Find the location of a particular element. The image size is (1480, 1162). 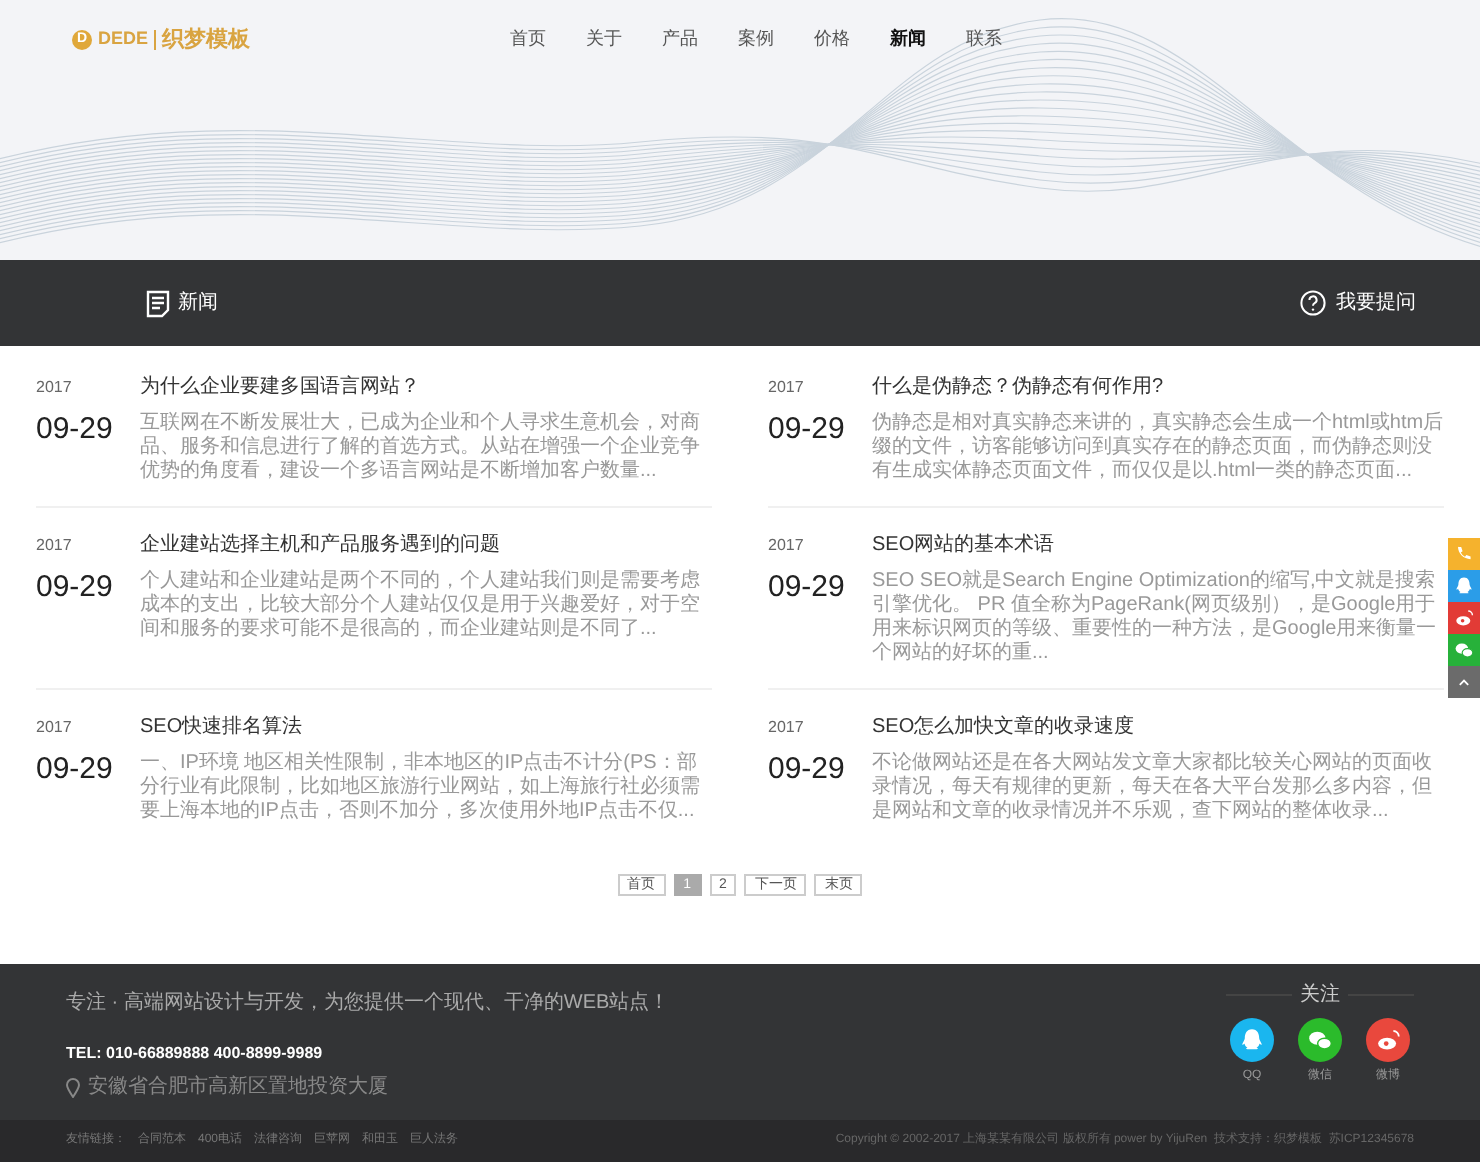

wechat-tool-button is located at coordinates (1464, 650).